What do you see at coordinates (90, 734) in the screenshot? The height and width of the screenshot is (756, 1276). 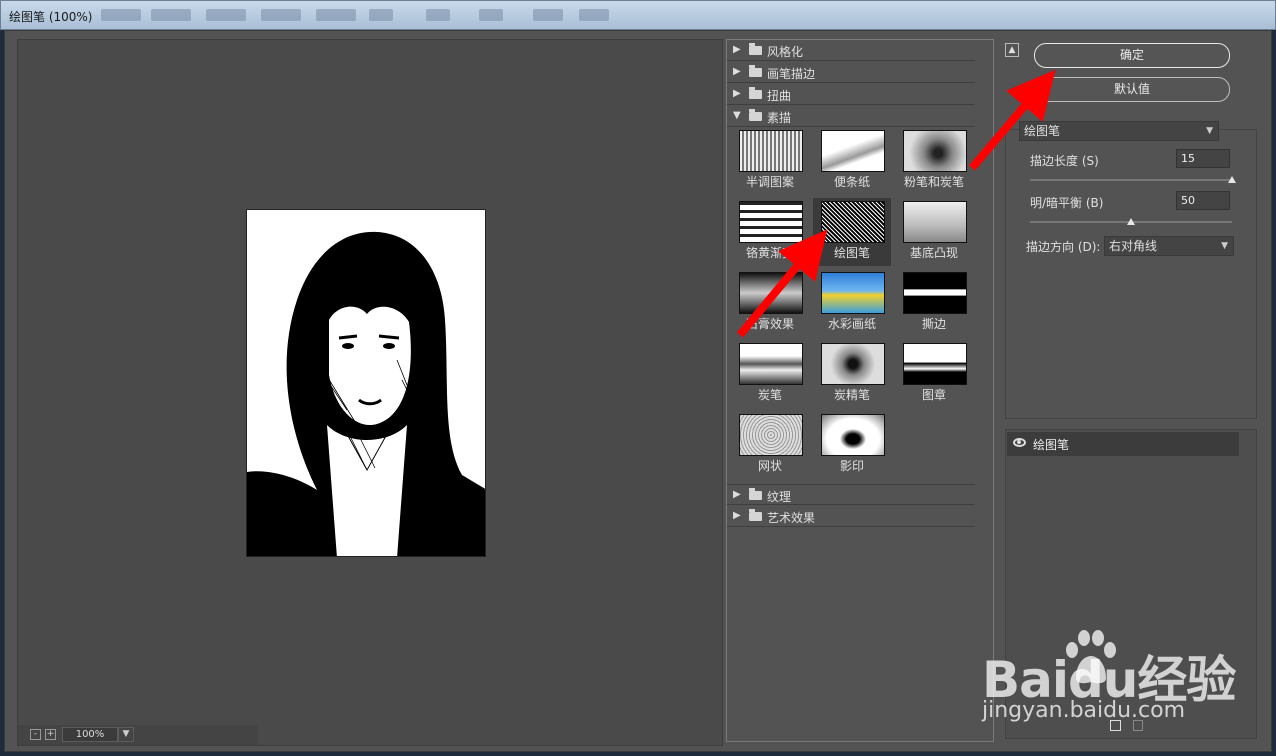 I see `zoom-level: 100%` at bounding box center [90, 734].